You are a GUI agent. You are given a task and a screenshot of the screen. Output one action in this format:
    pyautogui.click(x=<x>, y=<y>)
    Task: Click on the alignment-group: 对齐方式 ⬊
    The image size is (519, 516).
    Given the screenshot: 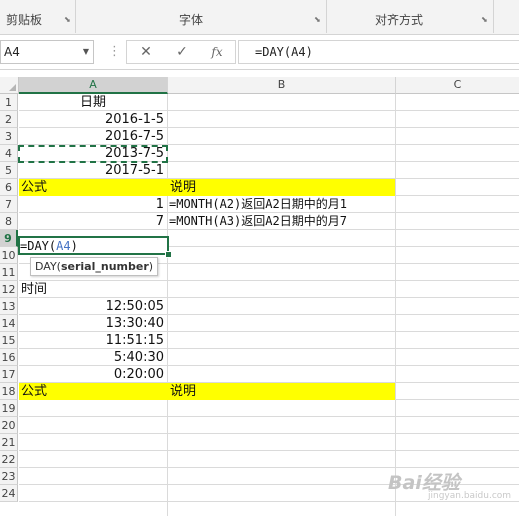 What is the action you would take?
    pyautogui.click(x=410, y=16)
    